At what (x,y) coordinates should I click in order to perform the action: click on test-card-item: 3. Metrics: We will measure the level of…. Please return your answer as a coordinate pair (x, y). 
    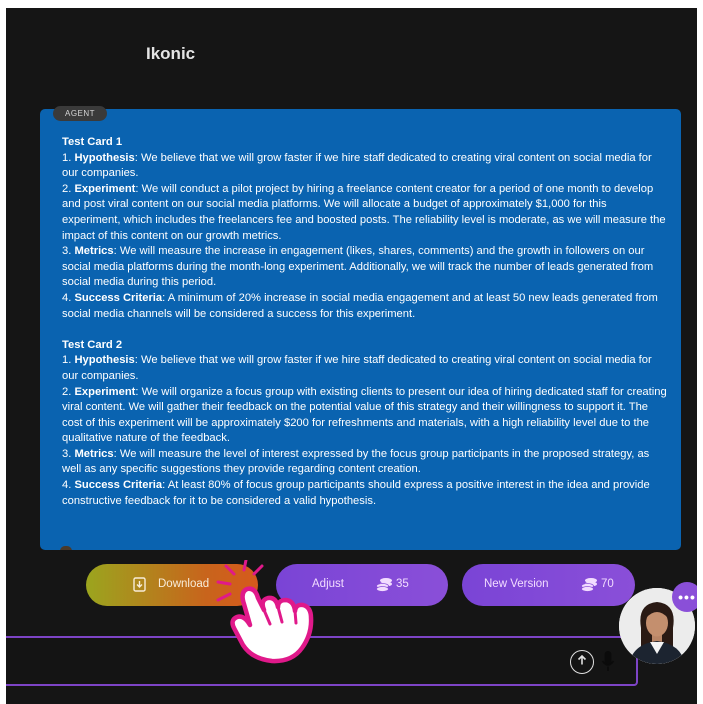
    Looking at the image, I should click on (356, 461).